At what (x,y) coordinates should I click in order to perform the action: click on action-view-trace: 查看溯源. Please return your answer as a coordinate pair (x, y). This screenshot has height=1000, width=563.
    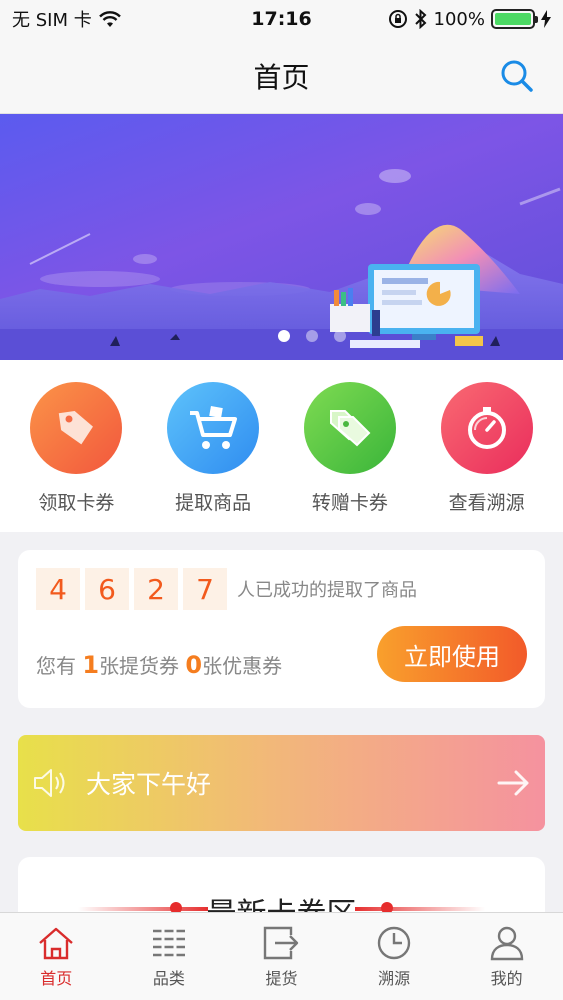
    Looking at the image, I should click on (487, 457).